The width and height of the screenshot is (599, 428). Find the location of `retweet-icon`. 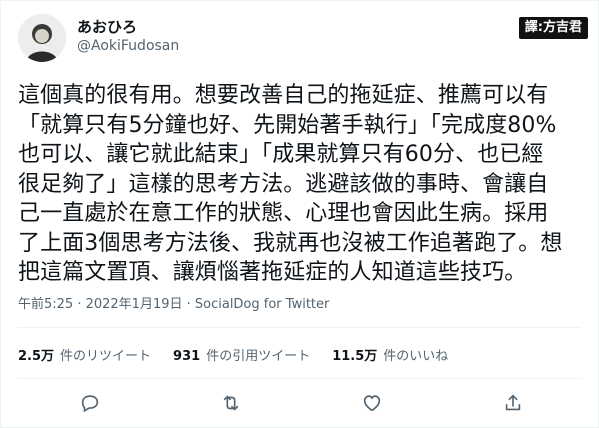

retweet-icon is located at coordinates (231, 403).